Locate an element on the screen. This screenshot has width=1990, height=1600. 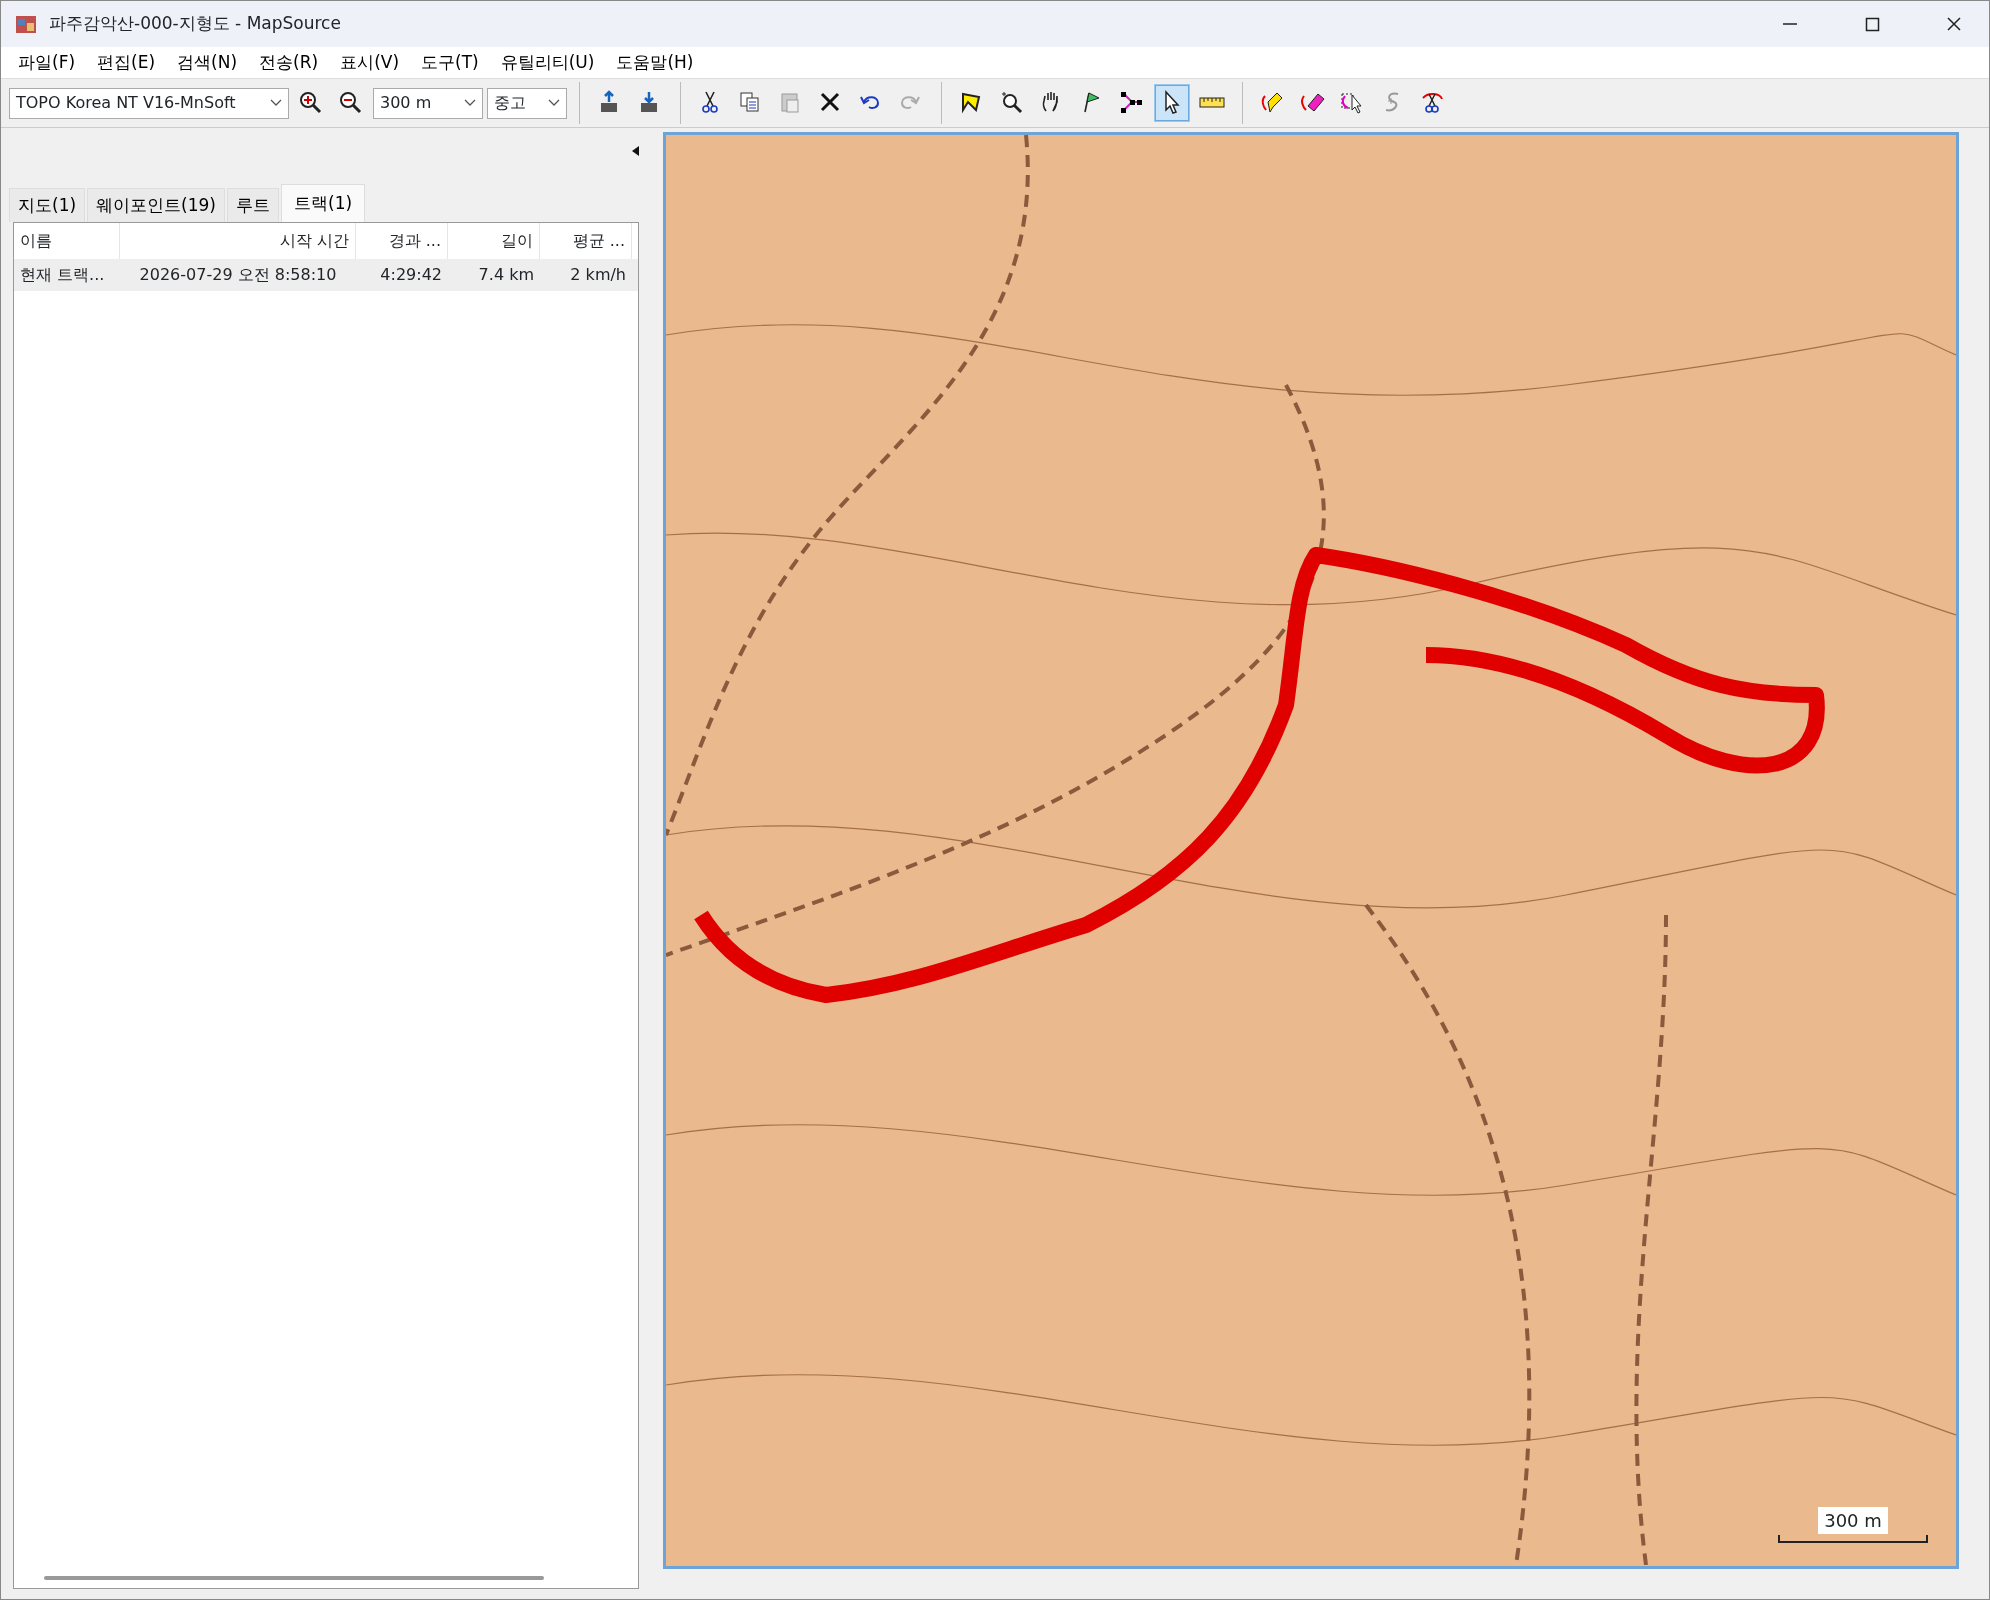
table-cell: 4:29:42 is located at coordinates (402, 275).